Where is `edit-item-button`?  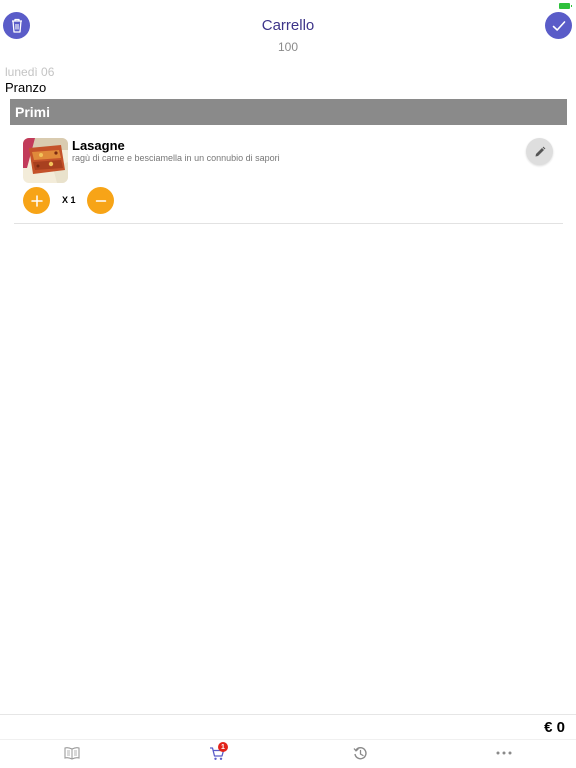 edit-item-button is located at coordinates (539, 151).